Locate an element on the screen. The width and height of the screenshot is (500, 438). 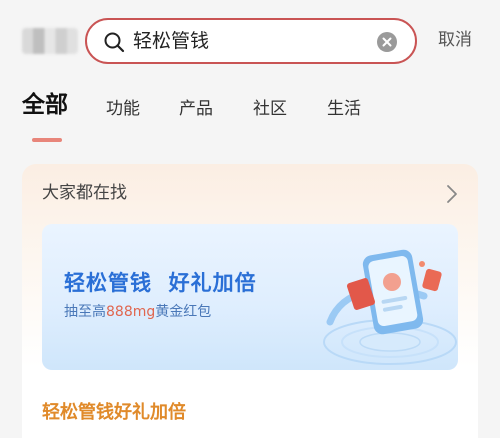
tab-community: 社区 is located at coordinates (270, 109).